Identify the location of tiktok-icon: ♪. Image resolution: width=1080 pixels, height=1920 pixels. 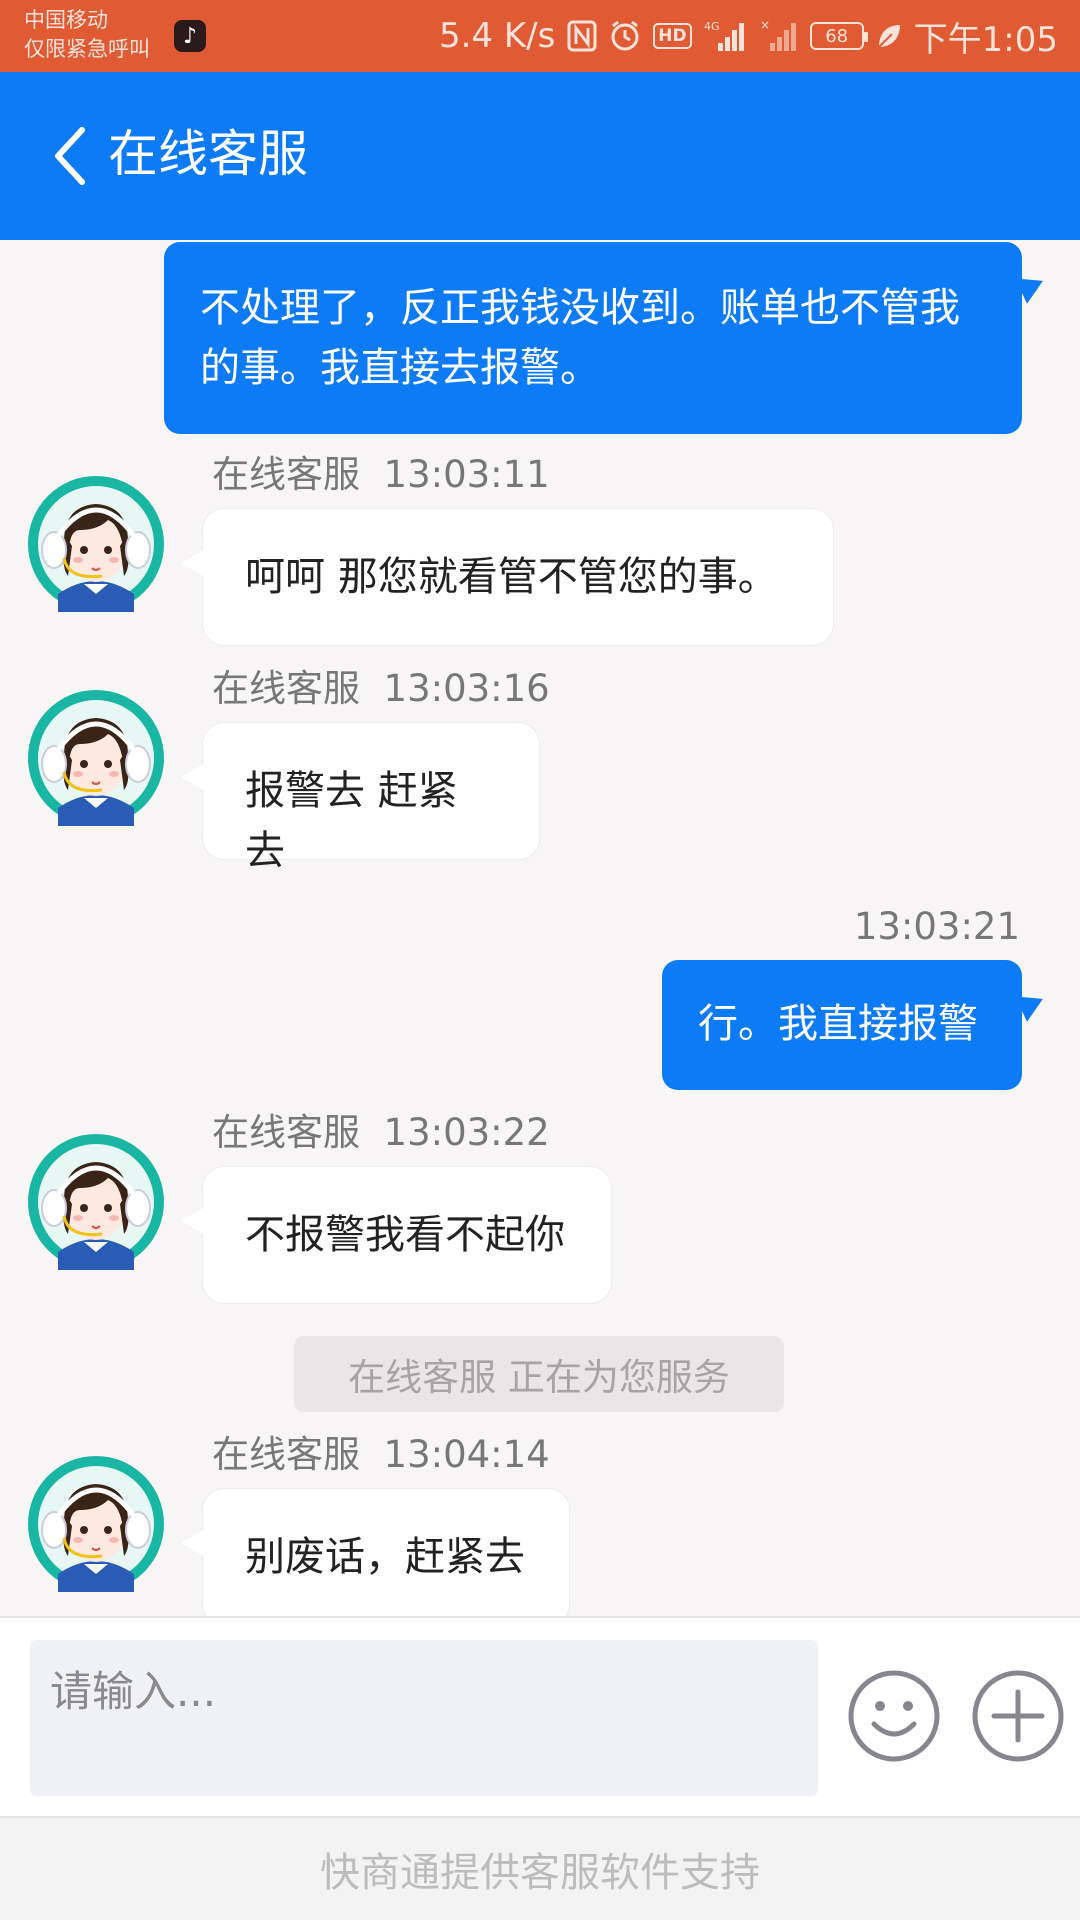
(190, 36).